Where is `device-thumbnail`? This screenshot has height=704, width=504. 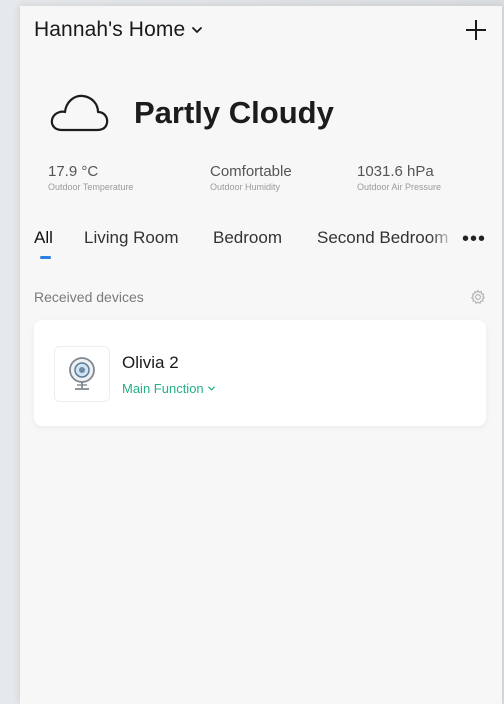
device-thumbnail is located at coordinates (82, 374).